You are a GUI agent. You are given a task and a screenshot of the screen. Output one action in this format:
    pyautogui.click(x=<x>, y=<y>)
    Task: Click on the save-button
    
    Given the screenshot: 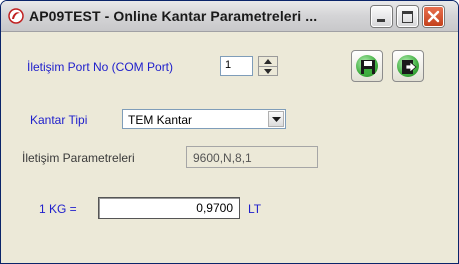 What is the action you would take?
    pyautogui.click(x=367, y=66)
    